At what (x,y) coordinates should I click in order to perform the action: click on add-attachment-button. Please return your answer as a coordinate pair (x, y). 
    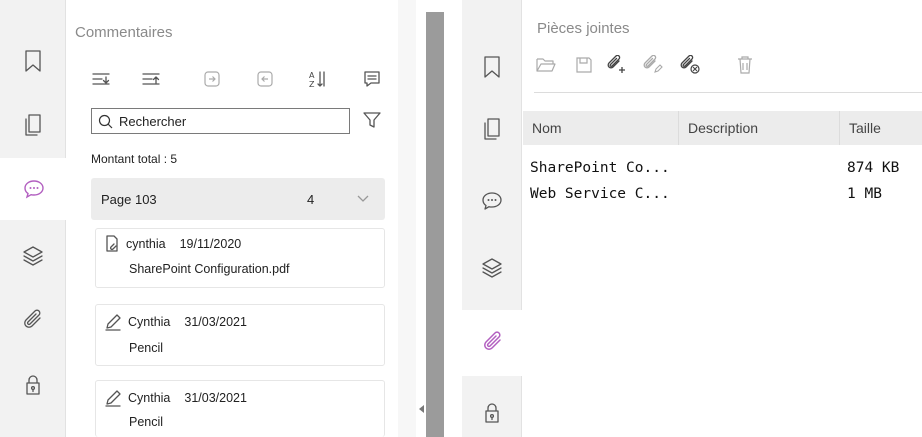
    Looking at the image, I should click on (616, 65).